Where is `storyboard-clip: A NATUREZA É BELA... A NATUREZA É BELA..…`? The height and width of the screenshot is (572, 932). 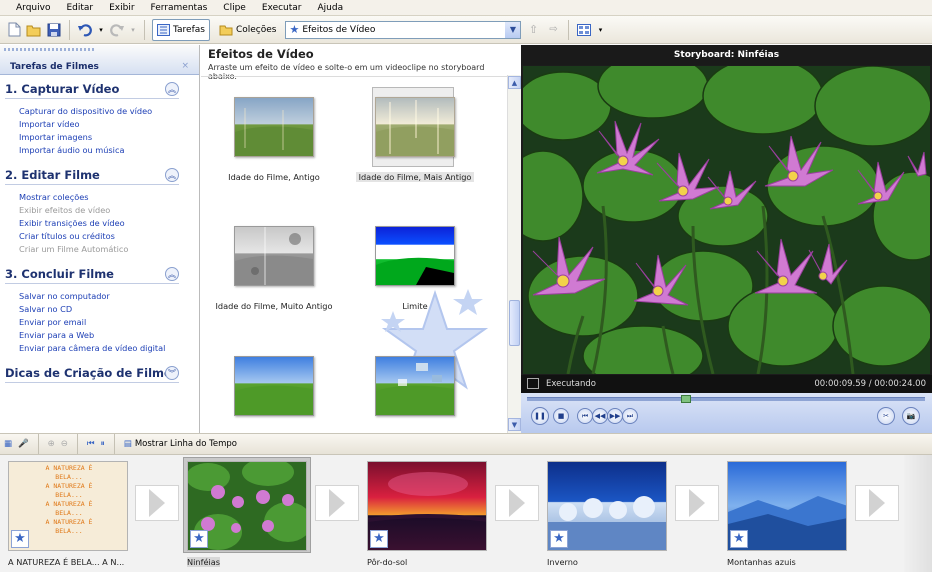 storyboard-clip: A NATUREZA É BELA... A NATUREZA É BELA..… is located at coordinates (68, 506).